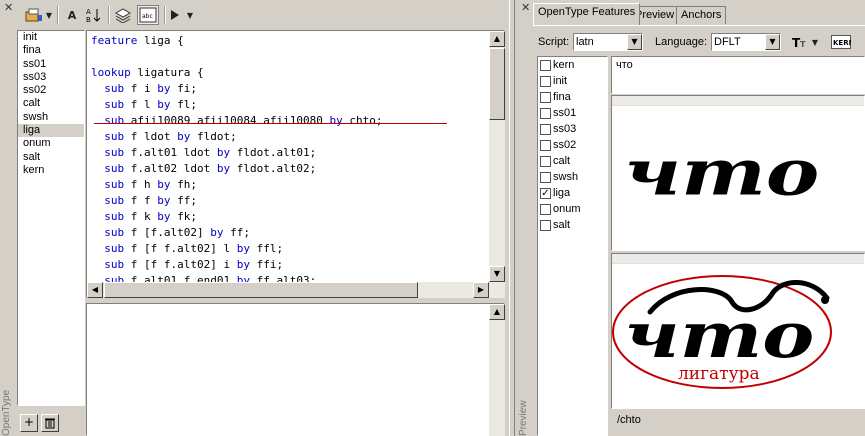 The image size is (865, 436). Describe the element at coordinates (297, 89) in the screenshot. I see `code-line: sub f i by fi;` at that location.